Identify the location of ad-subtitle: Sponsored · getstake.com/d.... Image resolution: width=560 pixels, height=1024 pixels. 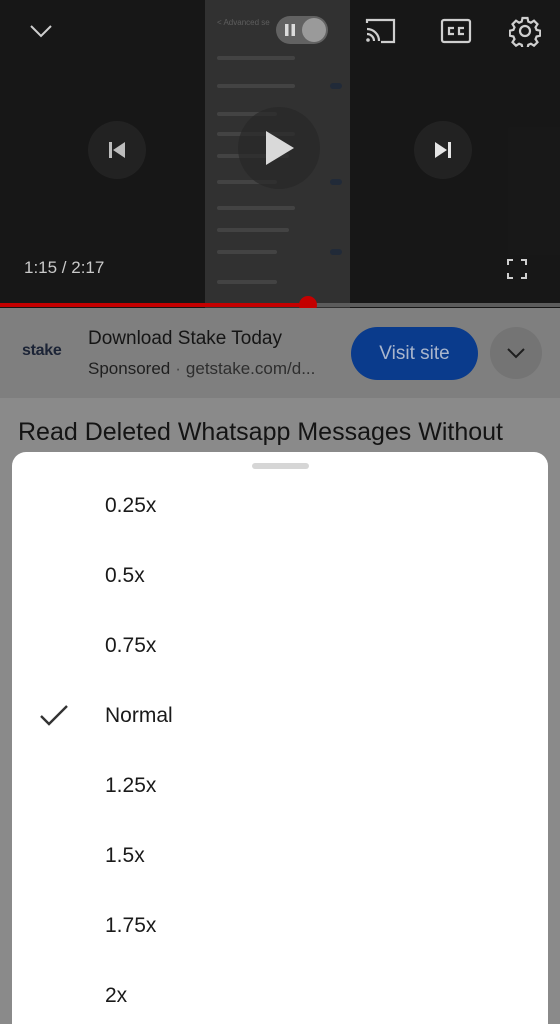
(201, 369).